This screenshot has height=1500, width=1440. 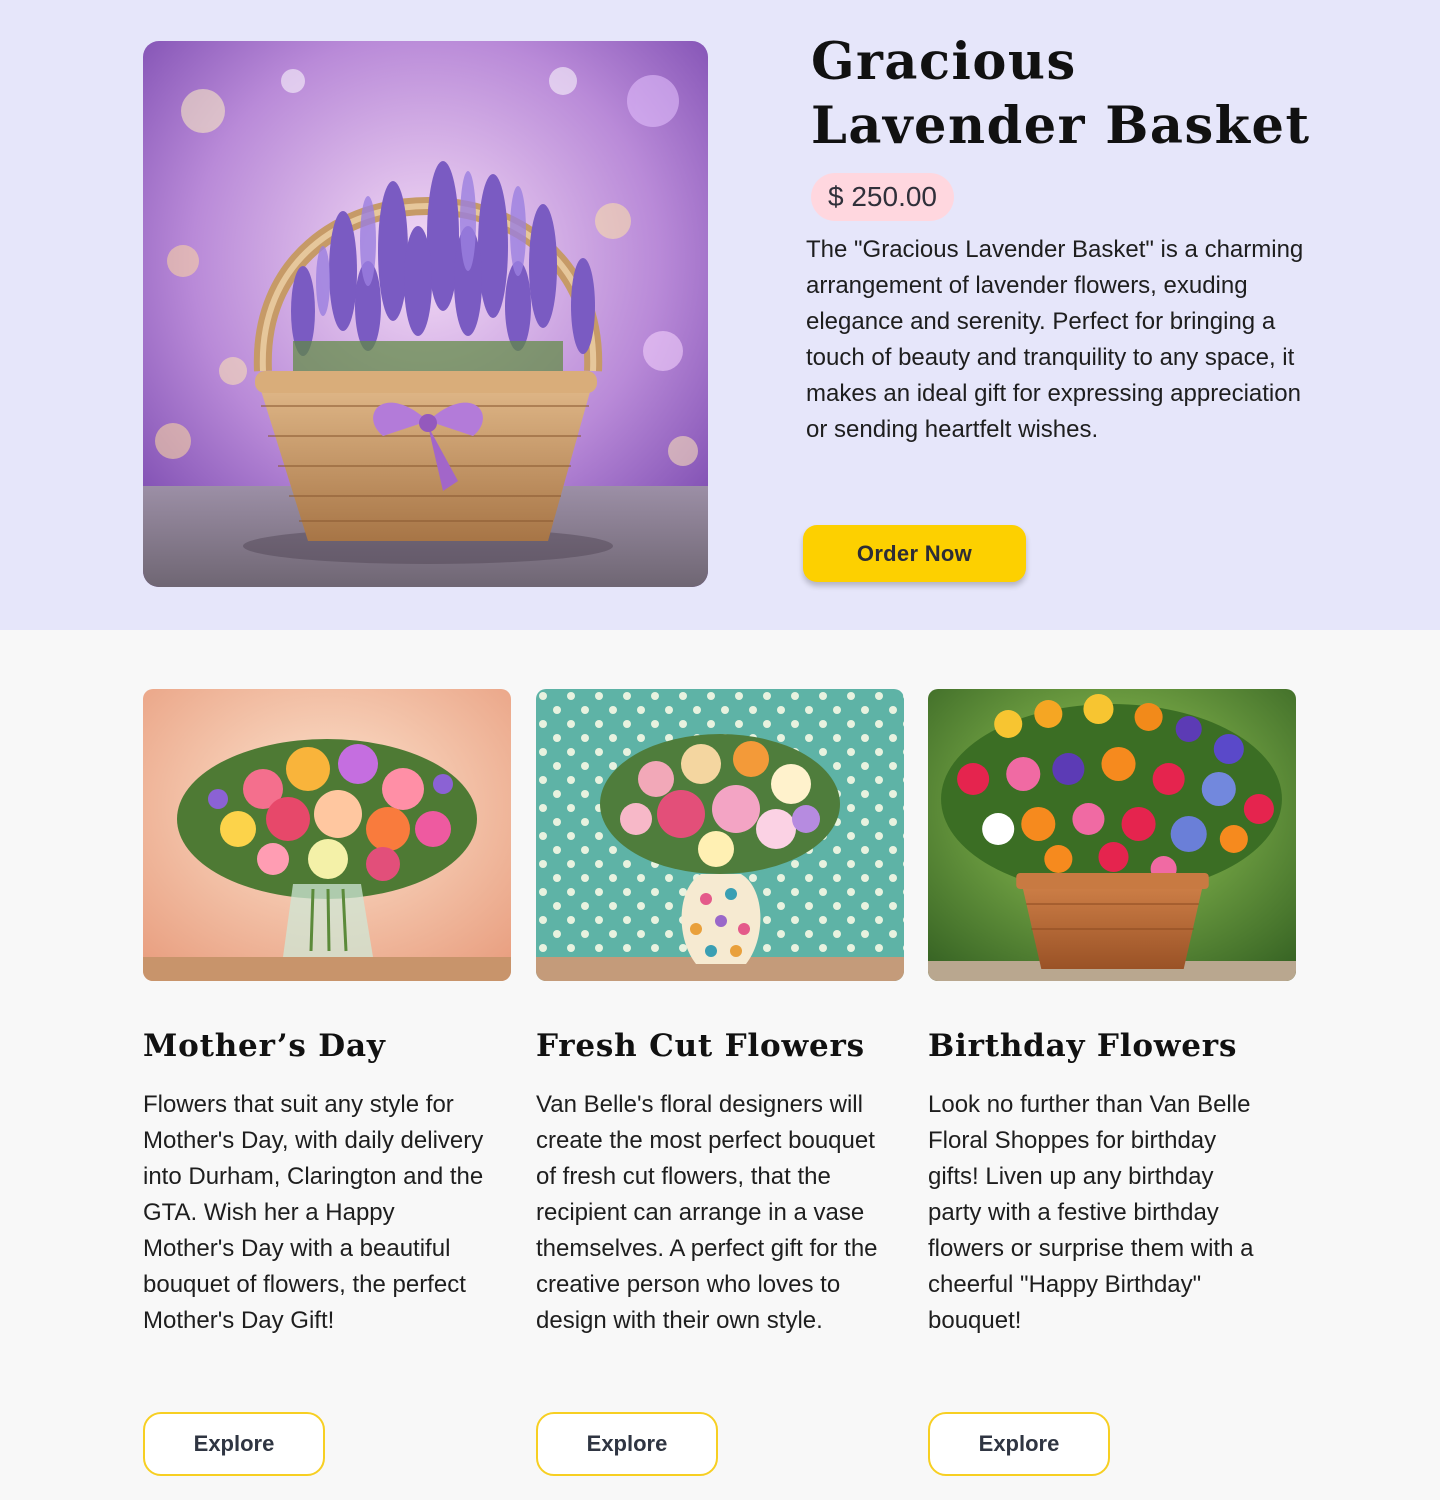 I want to click on price-badge: $ 250.00, so click(x=882, y=197).